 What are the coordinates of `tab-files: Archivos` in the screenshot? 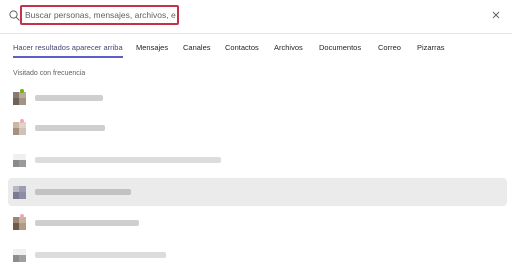 It's located at (288, 48).